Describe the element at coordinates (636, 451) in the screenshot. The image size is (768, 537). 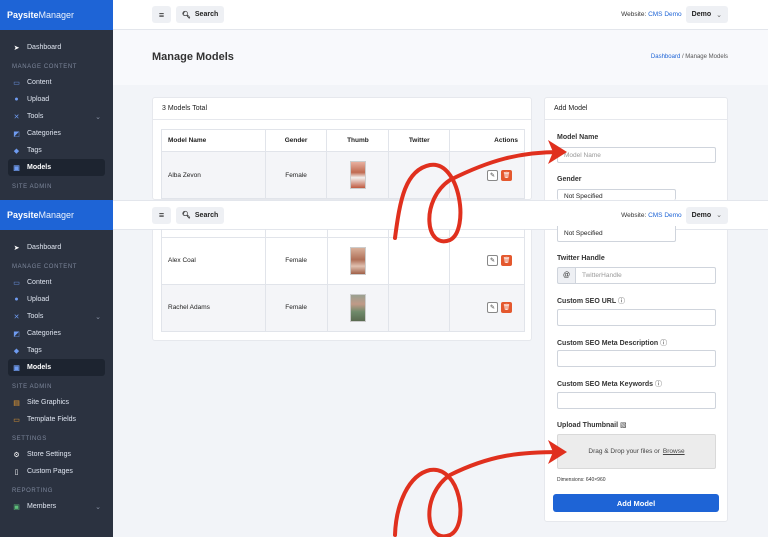
I see `upload-dropzone: Drag & Drop your files or Browse` at that location.